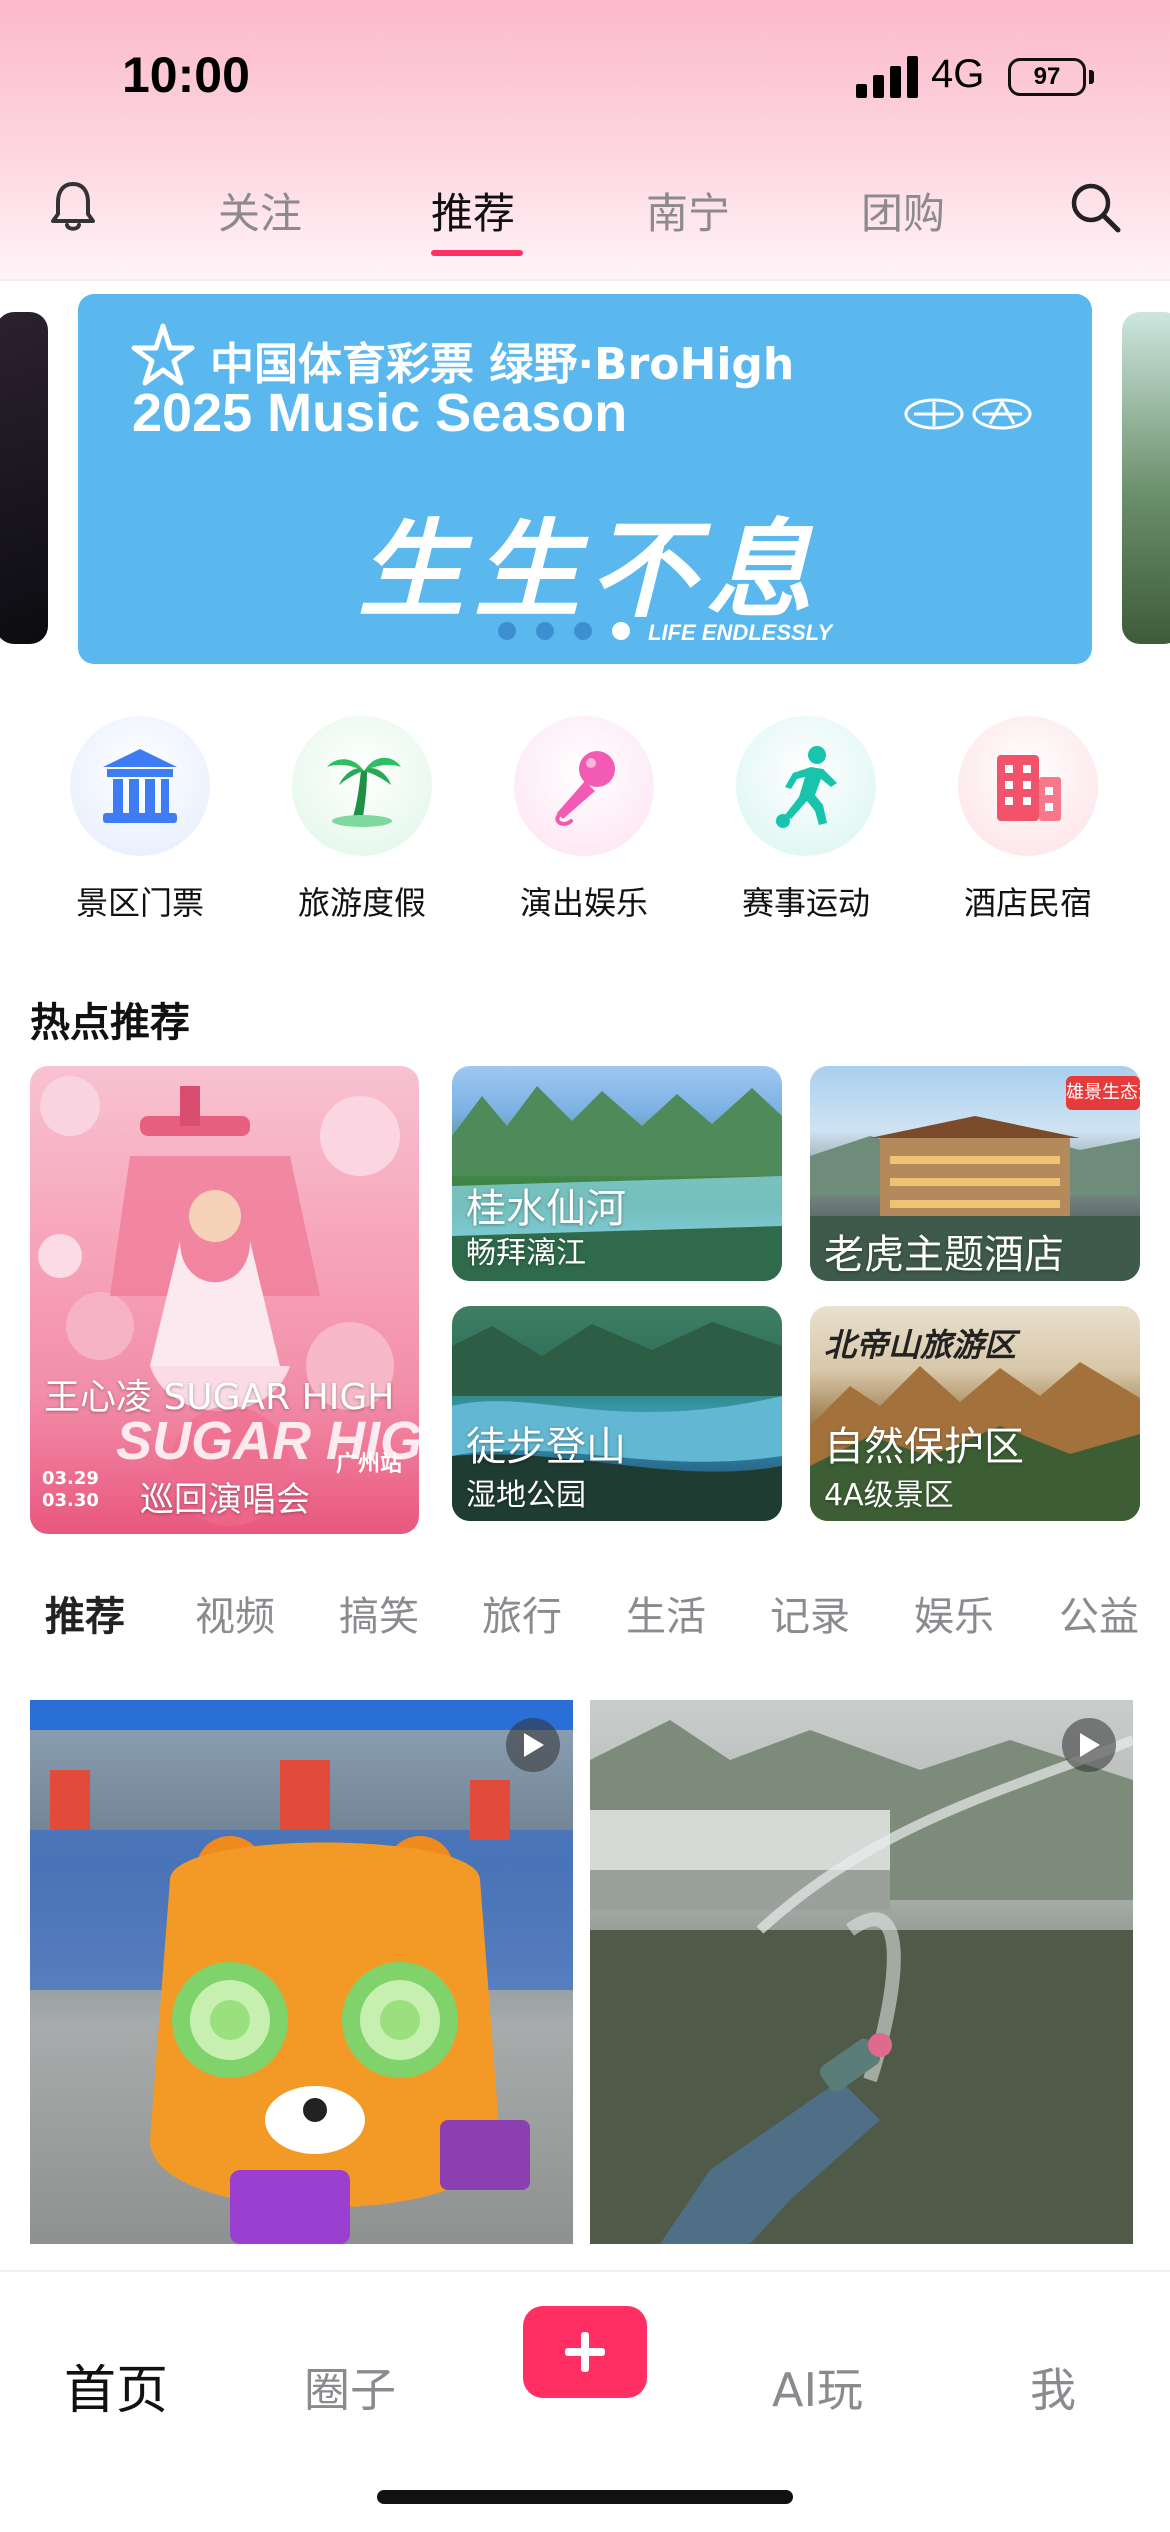 The image size is (1170, 2532). Describe the element at coordinates (903, 210) in the screenshot. I see `tab-group-buy: 团购` at that location.